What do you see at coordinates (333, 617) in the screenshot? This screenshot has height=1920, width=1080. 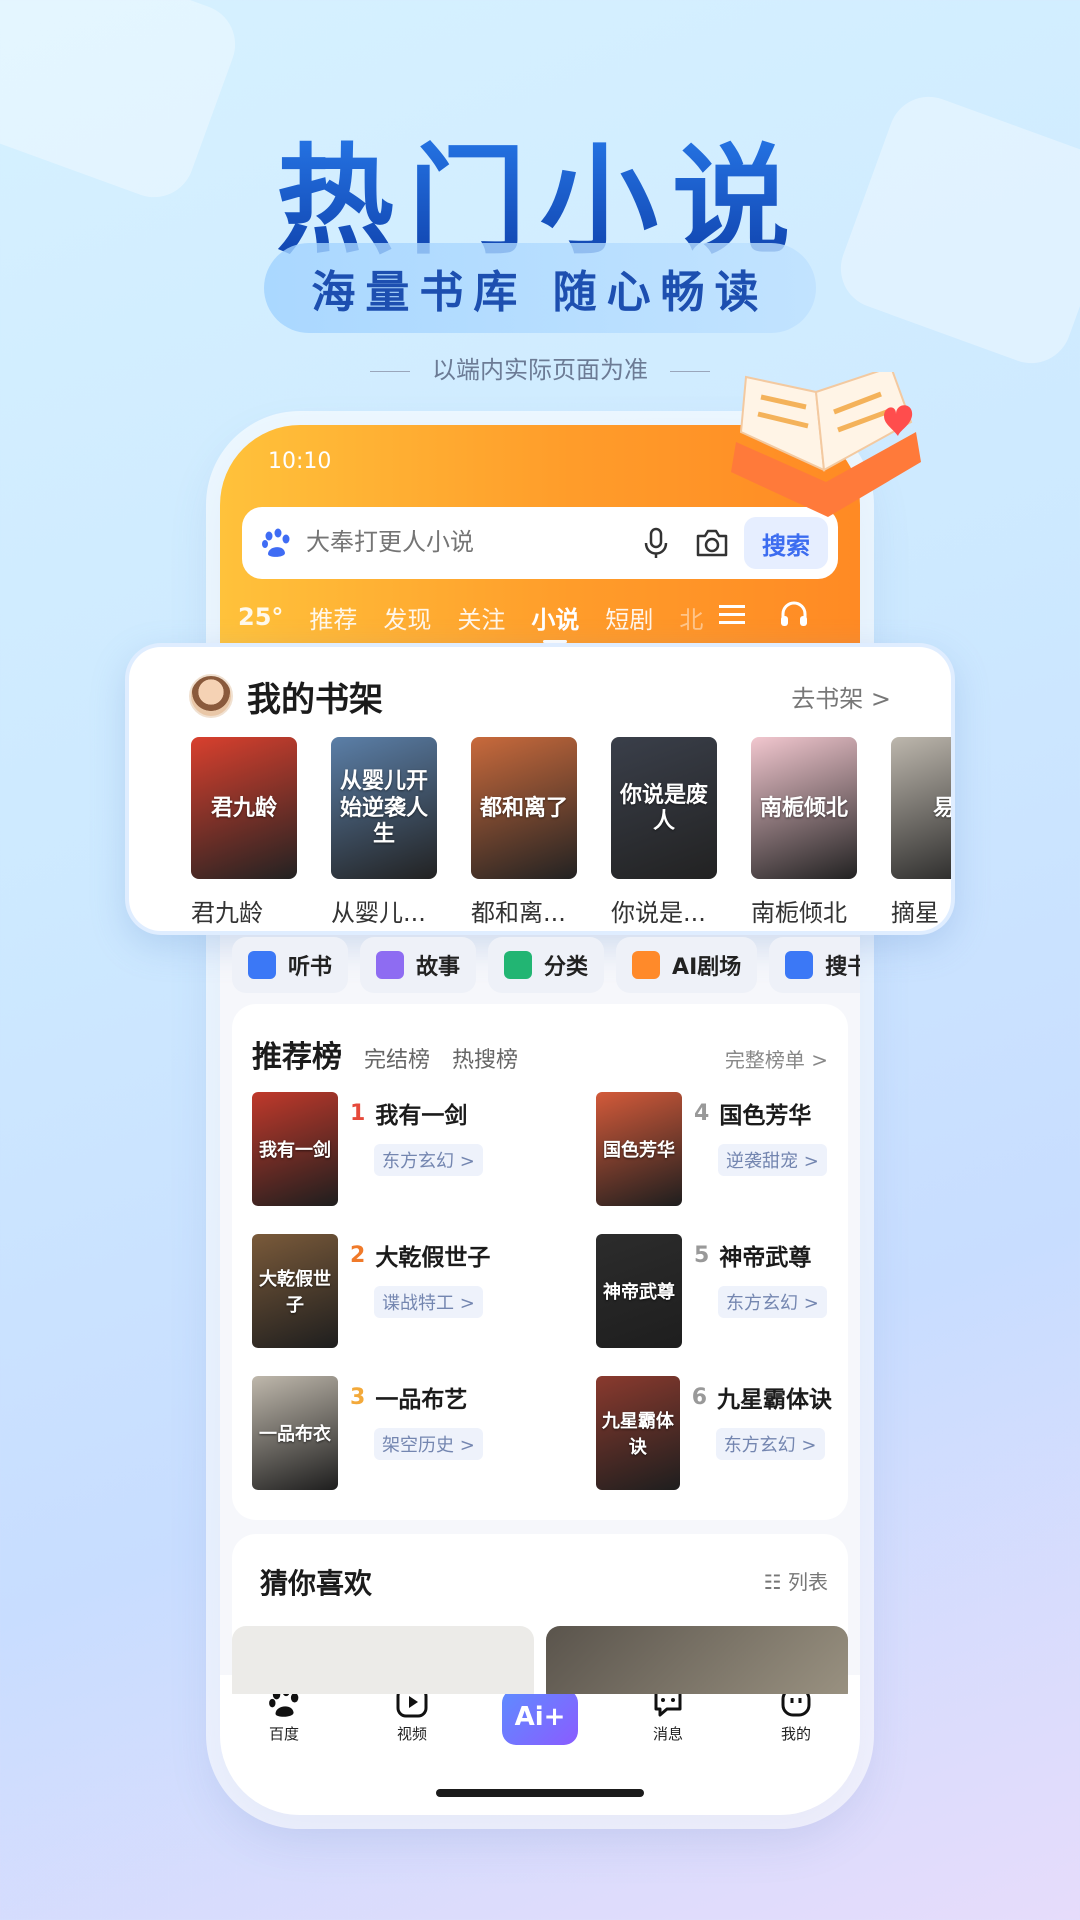 I see `tab-recommend: 推荐` at bounding box center [333, 617].